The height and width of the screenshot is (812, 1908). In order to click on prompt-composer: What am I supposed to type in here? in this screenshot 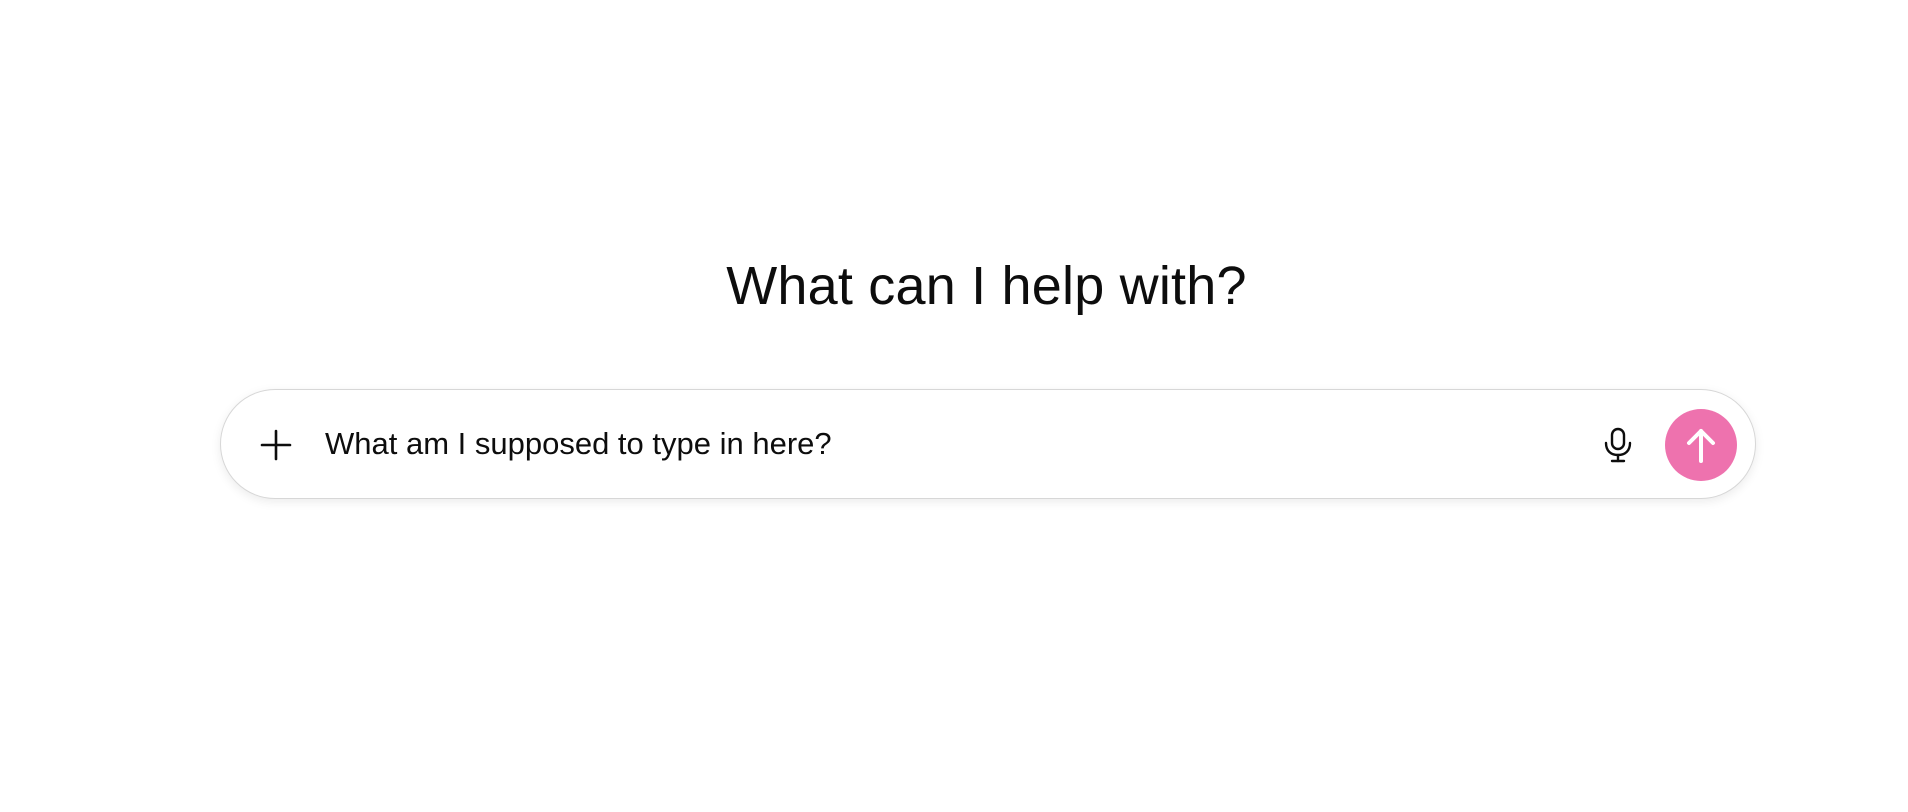, I will do `click(988, 444)`.